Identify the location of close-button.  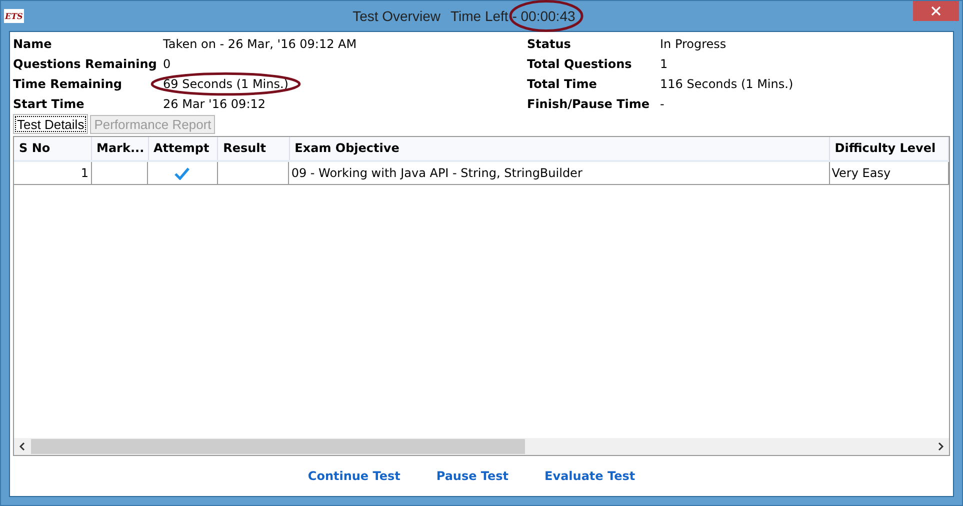
(936, 11).